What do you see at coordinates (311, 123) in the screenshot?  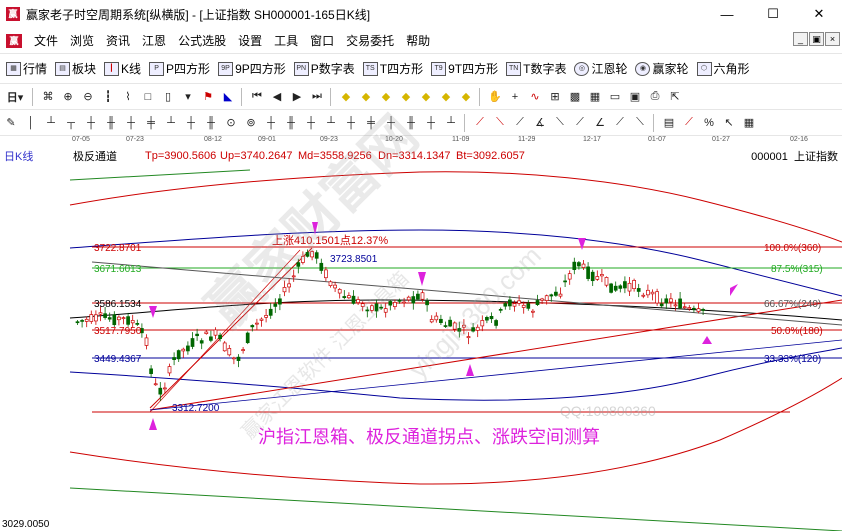 I see `tline-12-icon: ┼` at bounding box center [311, 123].